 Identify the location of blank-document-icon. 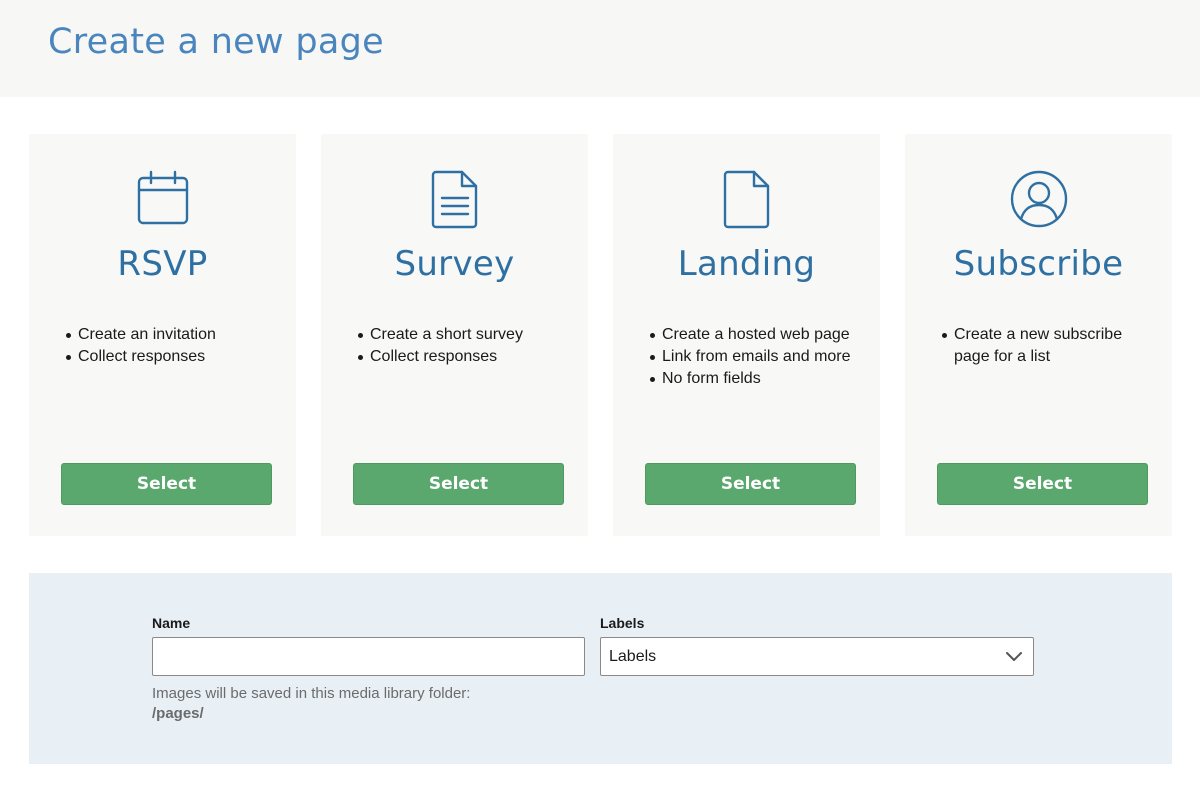
(747, 199).